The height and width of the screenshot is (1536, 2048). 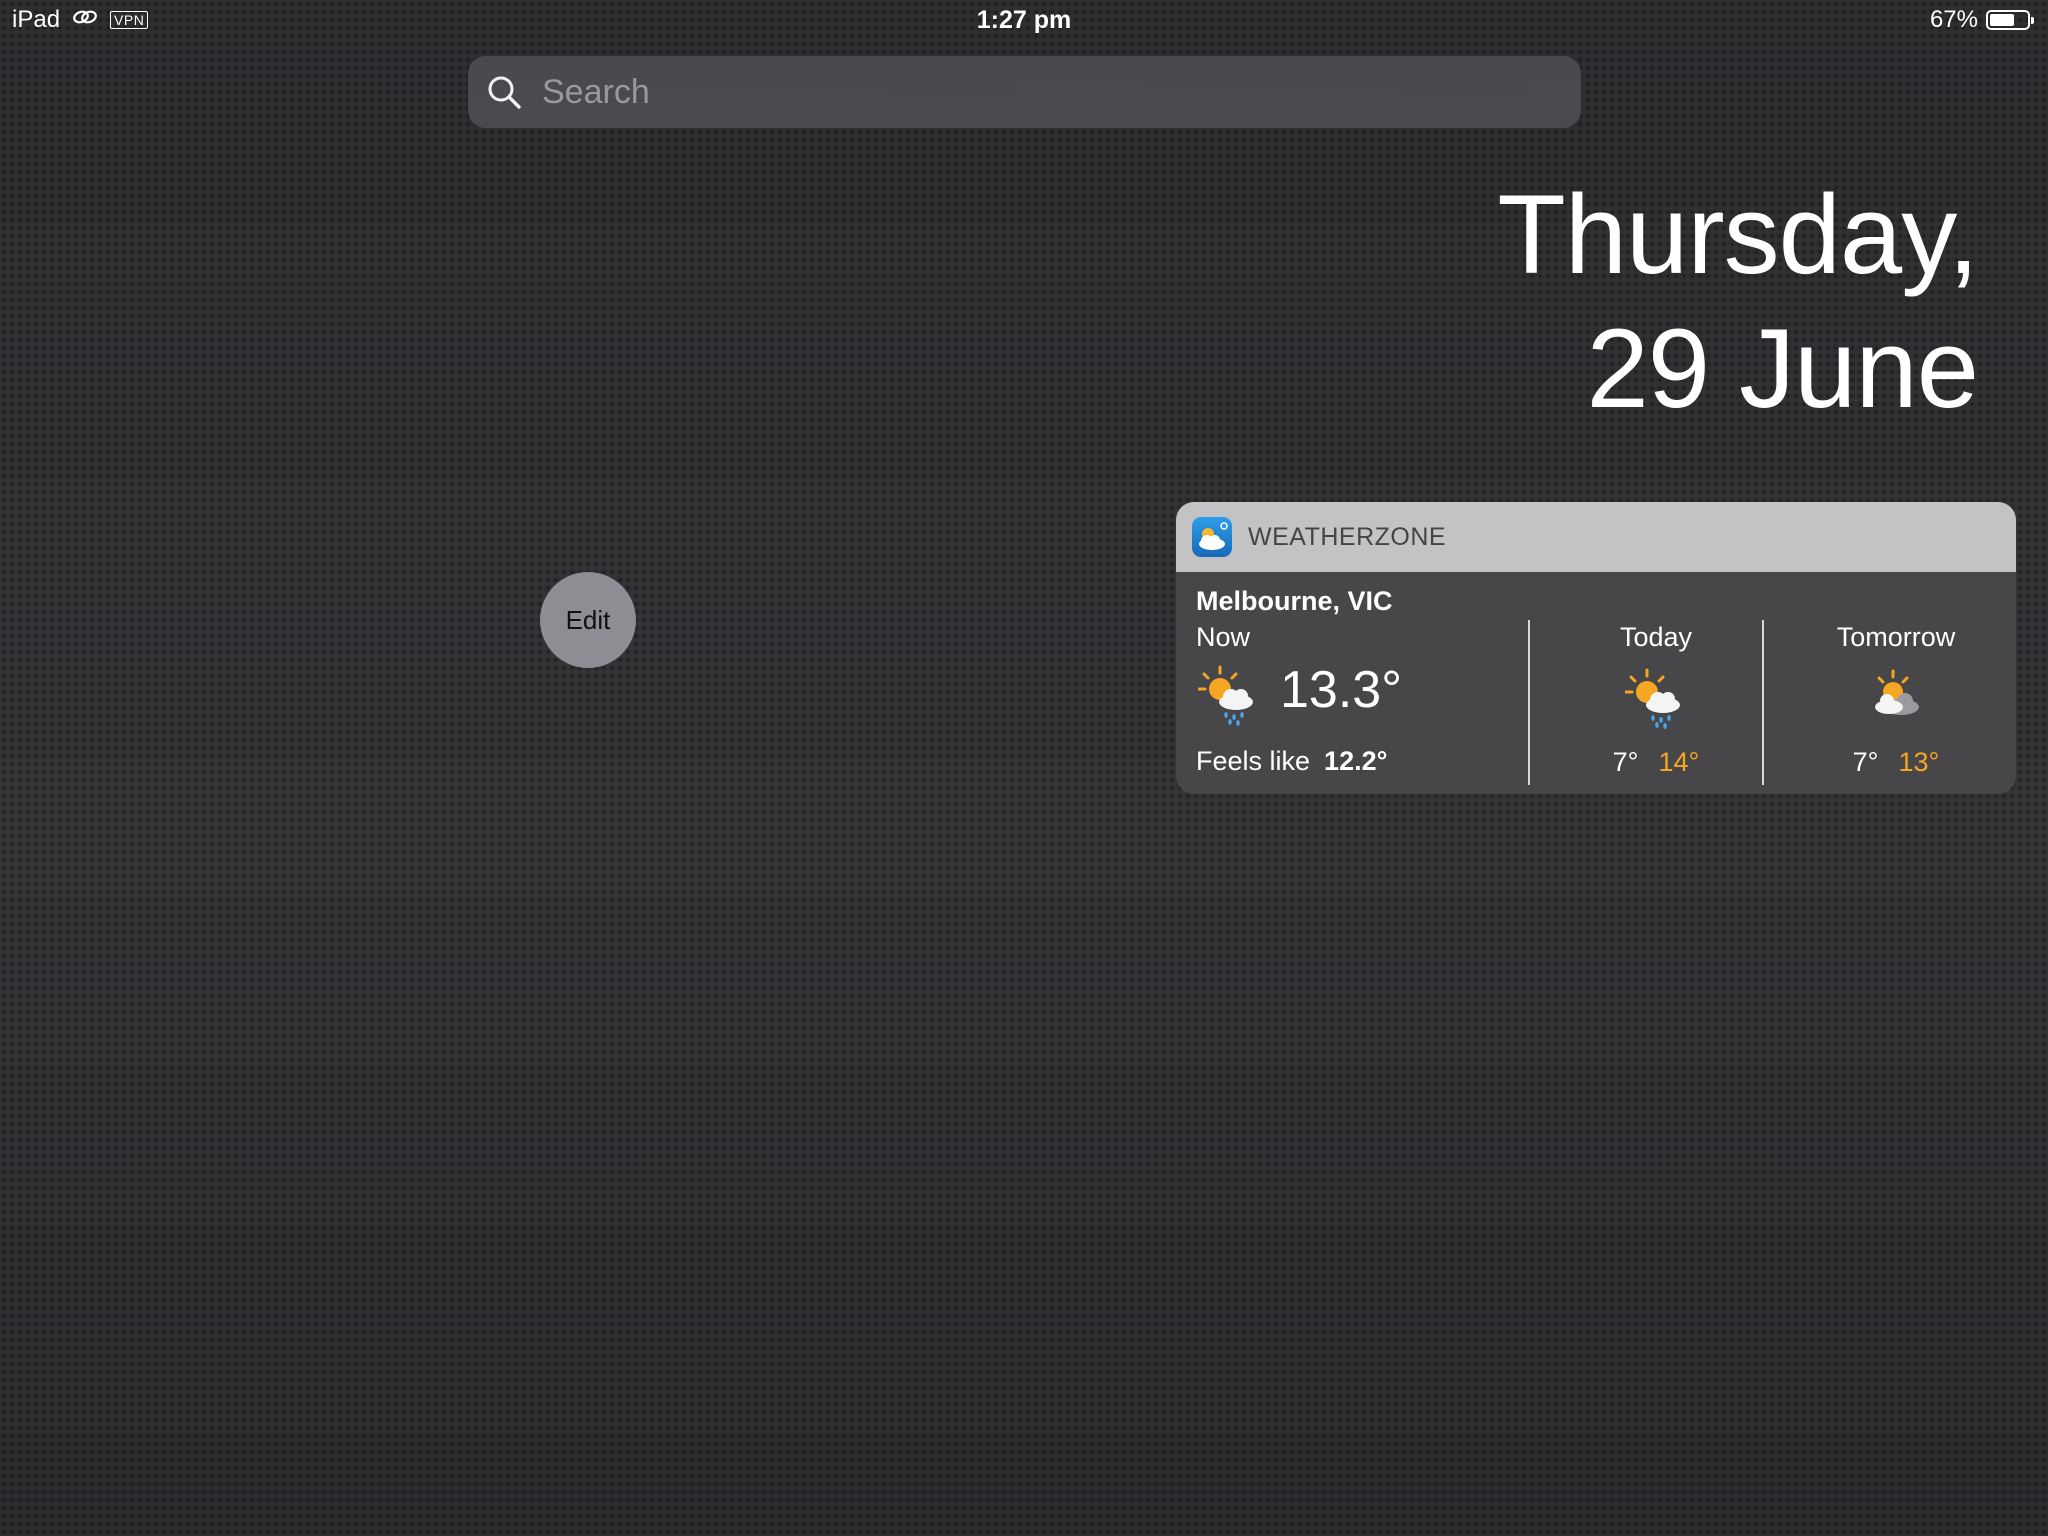 I want to click on current-temperature: 13.3°, so click(x=1341, y=690).